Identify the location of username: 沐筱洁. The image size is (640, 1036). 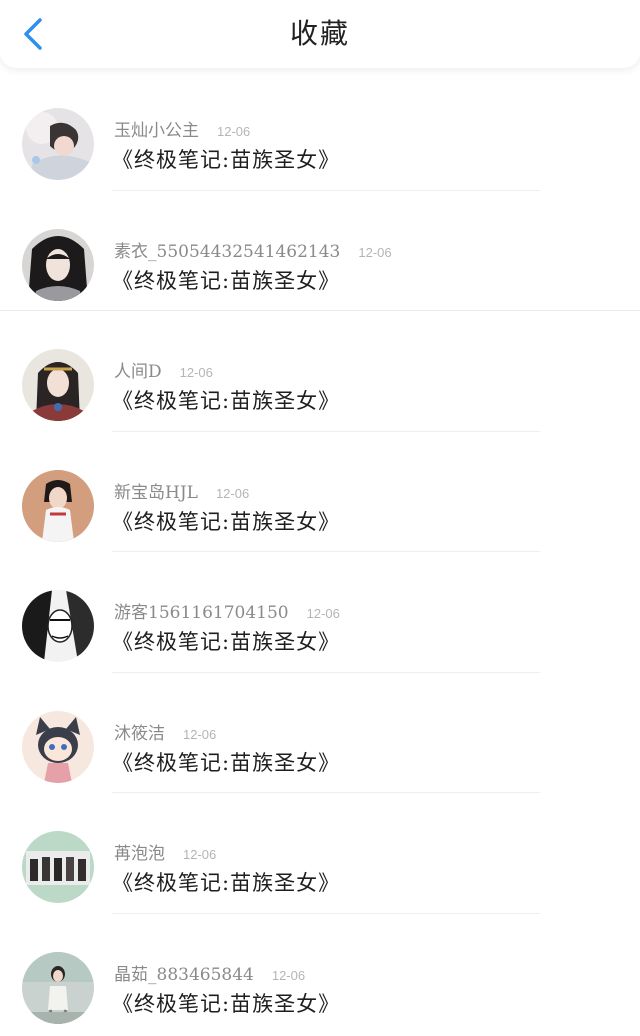
(139, 734).